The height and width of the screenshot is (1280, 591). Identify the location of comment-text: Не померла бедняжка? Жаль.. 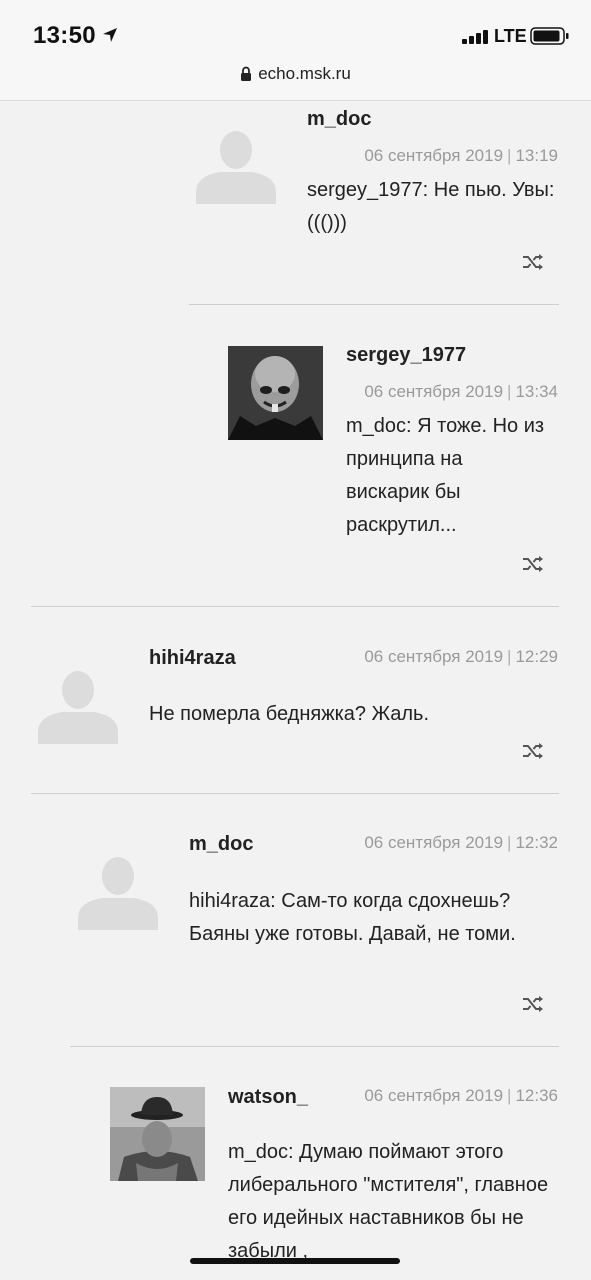
(289, 714).